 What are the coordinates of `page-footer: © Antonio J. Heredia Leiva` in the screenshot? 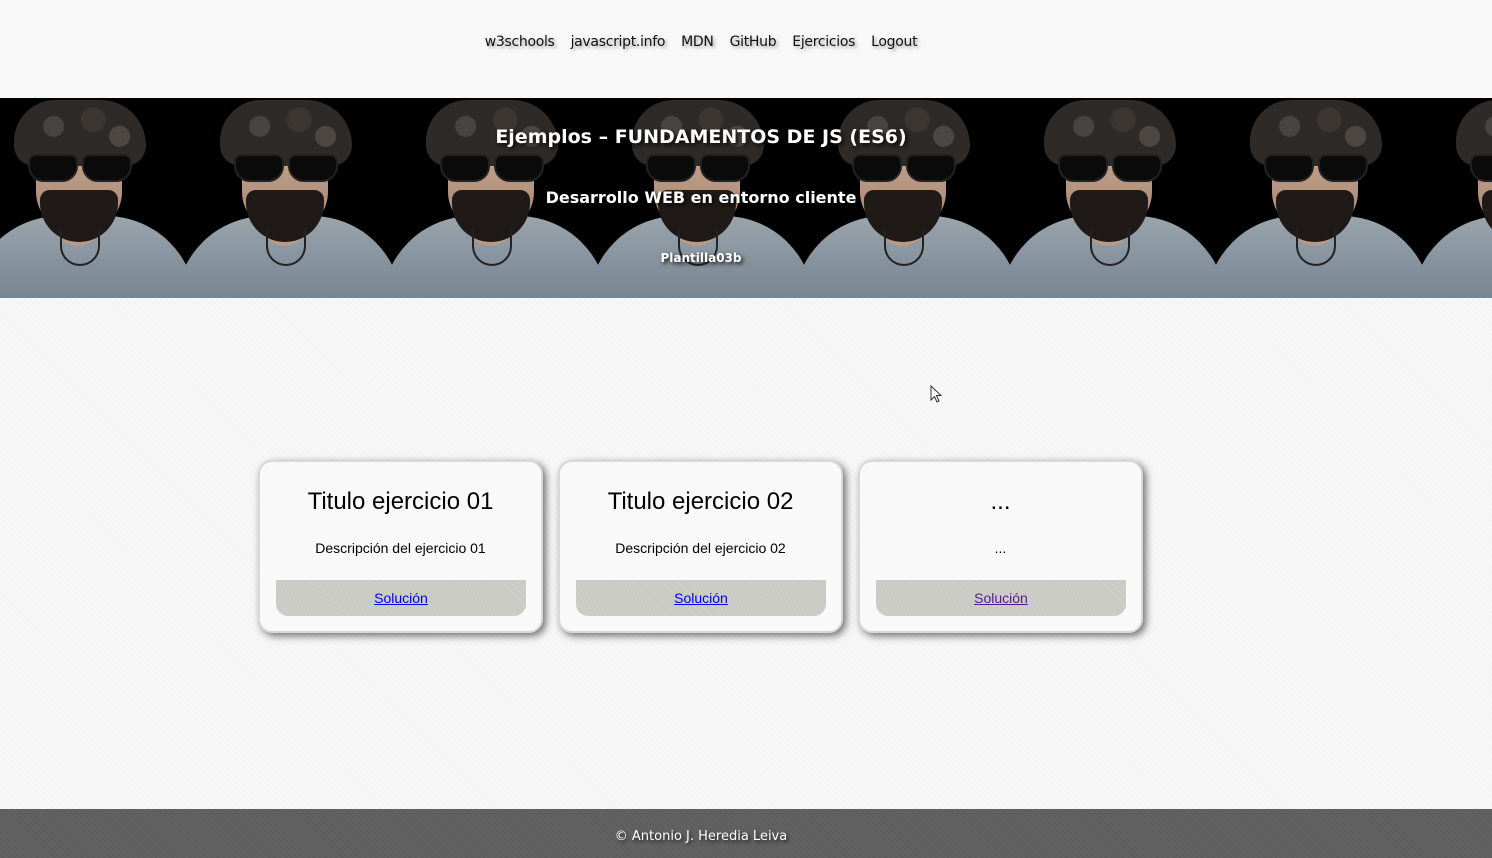 It's located at (746, 833).